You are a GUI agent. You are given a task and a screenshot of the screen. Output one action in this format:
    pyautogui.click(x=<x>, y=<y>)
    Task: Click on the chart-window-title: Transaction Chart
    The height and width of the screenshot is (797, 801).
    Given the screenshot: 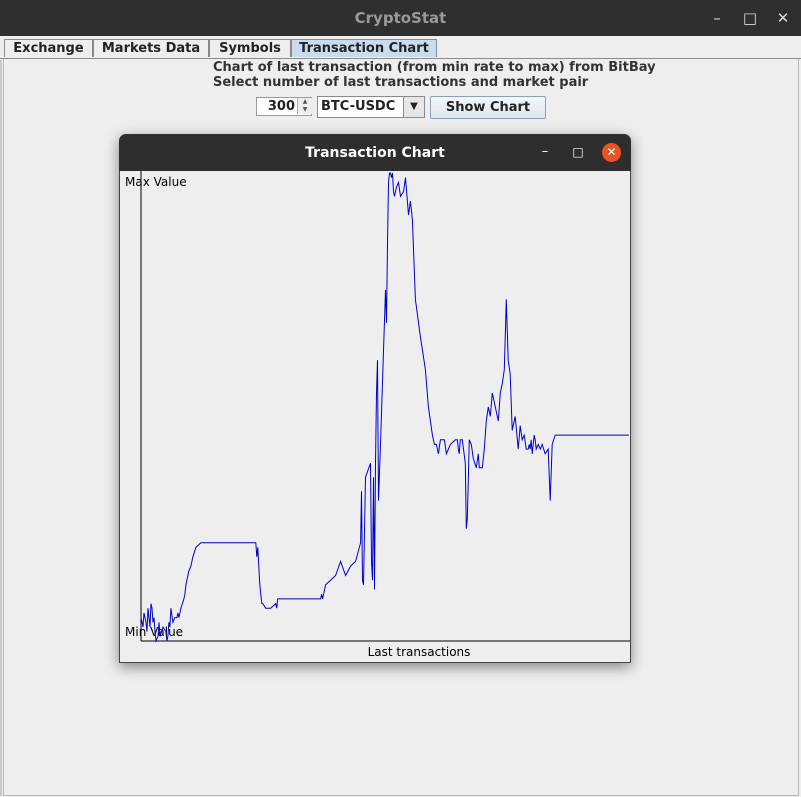 What is the action you would take?
    pyautogui.click(x=375, y=153)
    